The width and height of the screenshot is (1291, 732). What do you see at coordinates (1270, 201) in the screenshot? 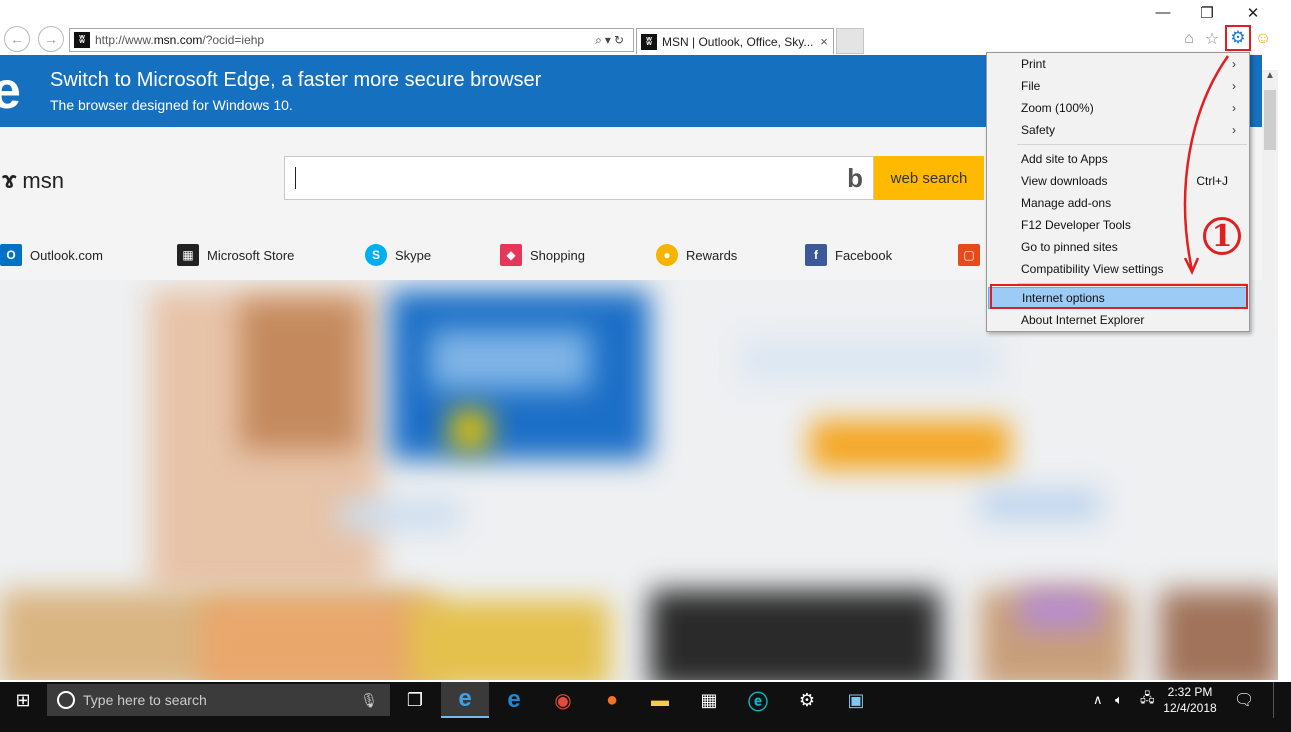
I see `page-scrollbar: ▲` at bounding box center [1270, 201].